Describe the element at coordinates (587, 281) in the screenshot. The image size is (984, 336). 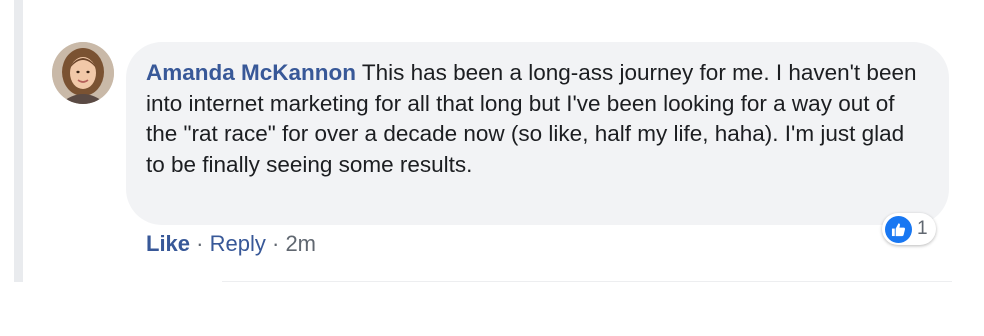
I see `divider` at that location.